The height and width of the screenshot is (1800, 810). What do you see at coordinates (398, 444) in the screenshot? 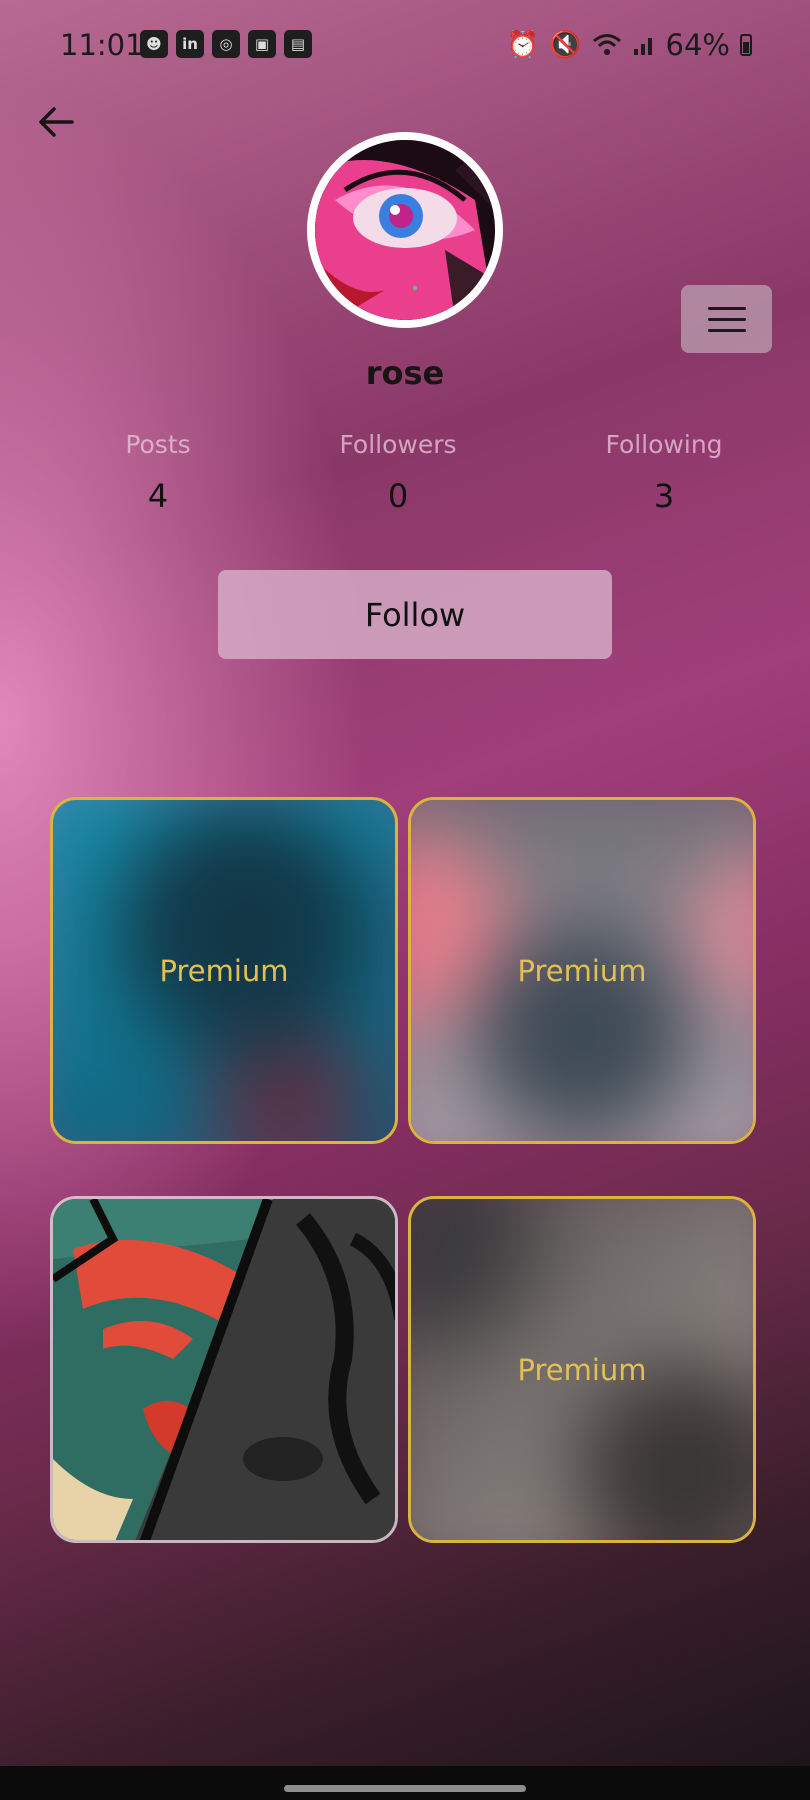
I see `stat-label: Followers` at bounding box center [398, 444].